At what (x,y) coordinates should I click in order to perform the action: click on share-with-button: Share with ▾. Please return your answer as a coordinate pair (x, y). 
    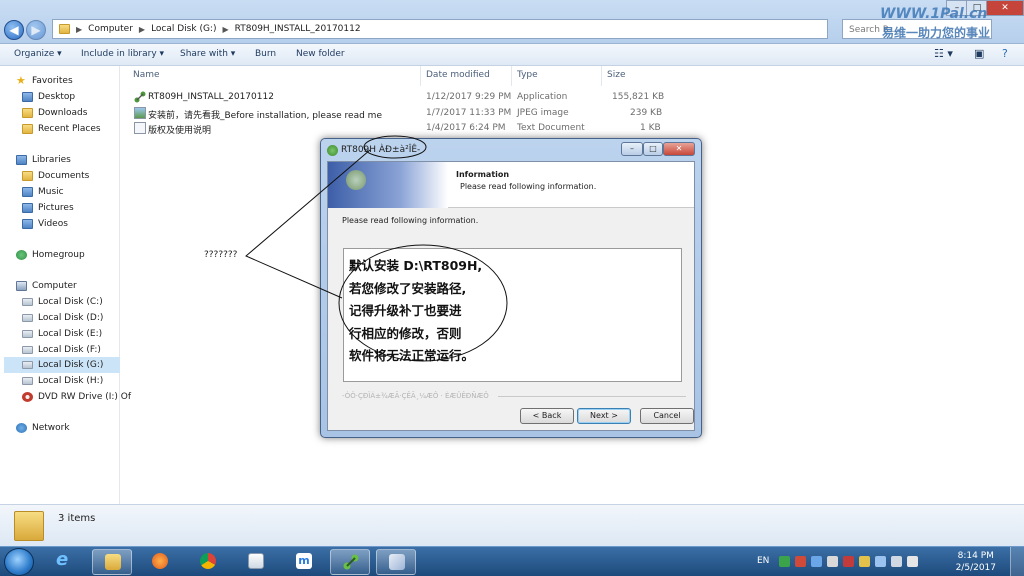
    Looking at the image, I should click on (207, 54).